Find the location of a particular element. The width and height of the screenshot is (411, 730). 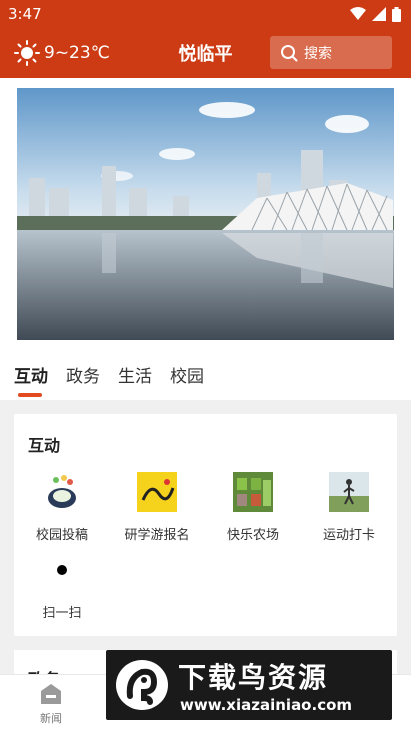

grid-item-campus-submission: 校园投稿 is located at coordinates (62, 507).